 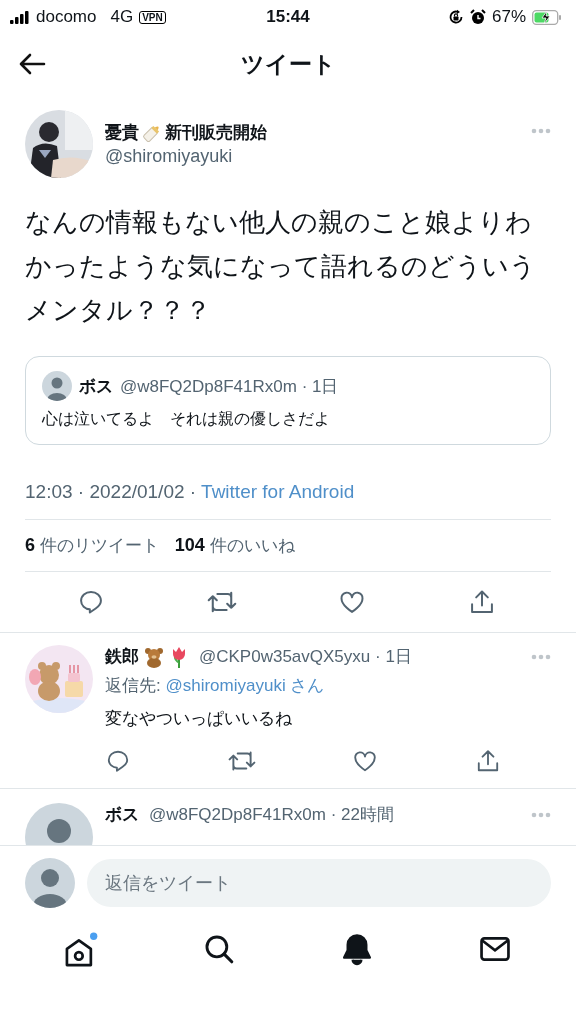 What do you see at coordinates (229, 386) in the screenshot?
I see `quoted-author-handle: @w8FQ2Dp8F41Rx0m · 1日` at bounding box center [229, 386].